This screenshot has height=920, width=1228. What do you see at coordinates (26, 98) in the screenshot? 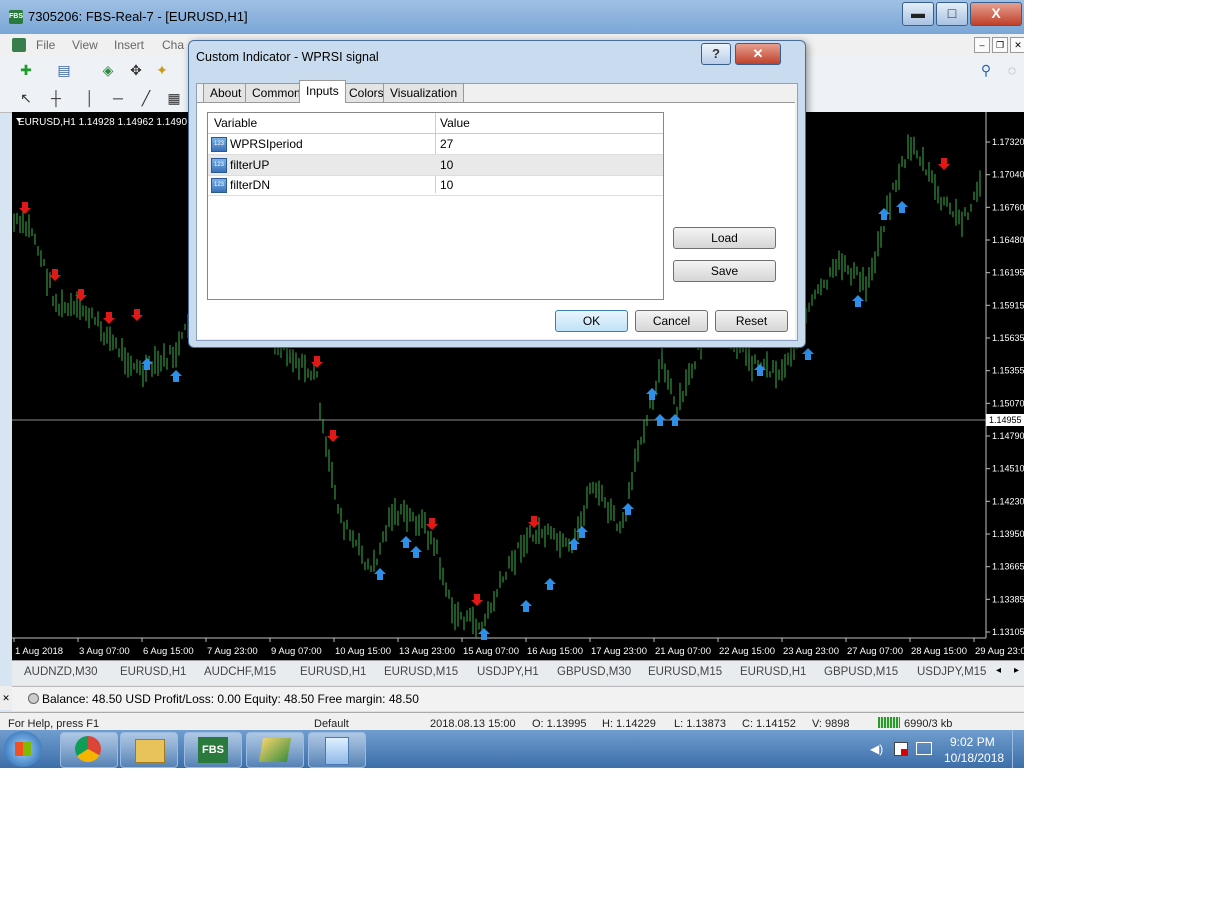
I see `cursor-icon: ↖` at bounding box center [26, 98].